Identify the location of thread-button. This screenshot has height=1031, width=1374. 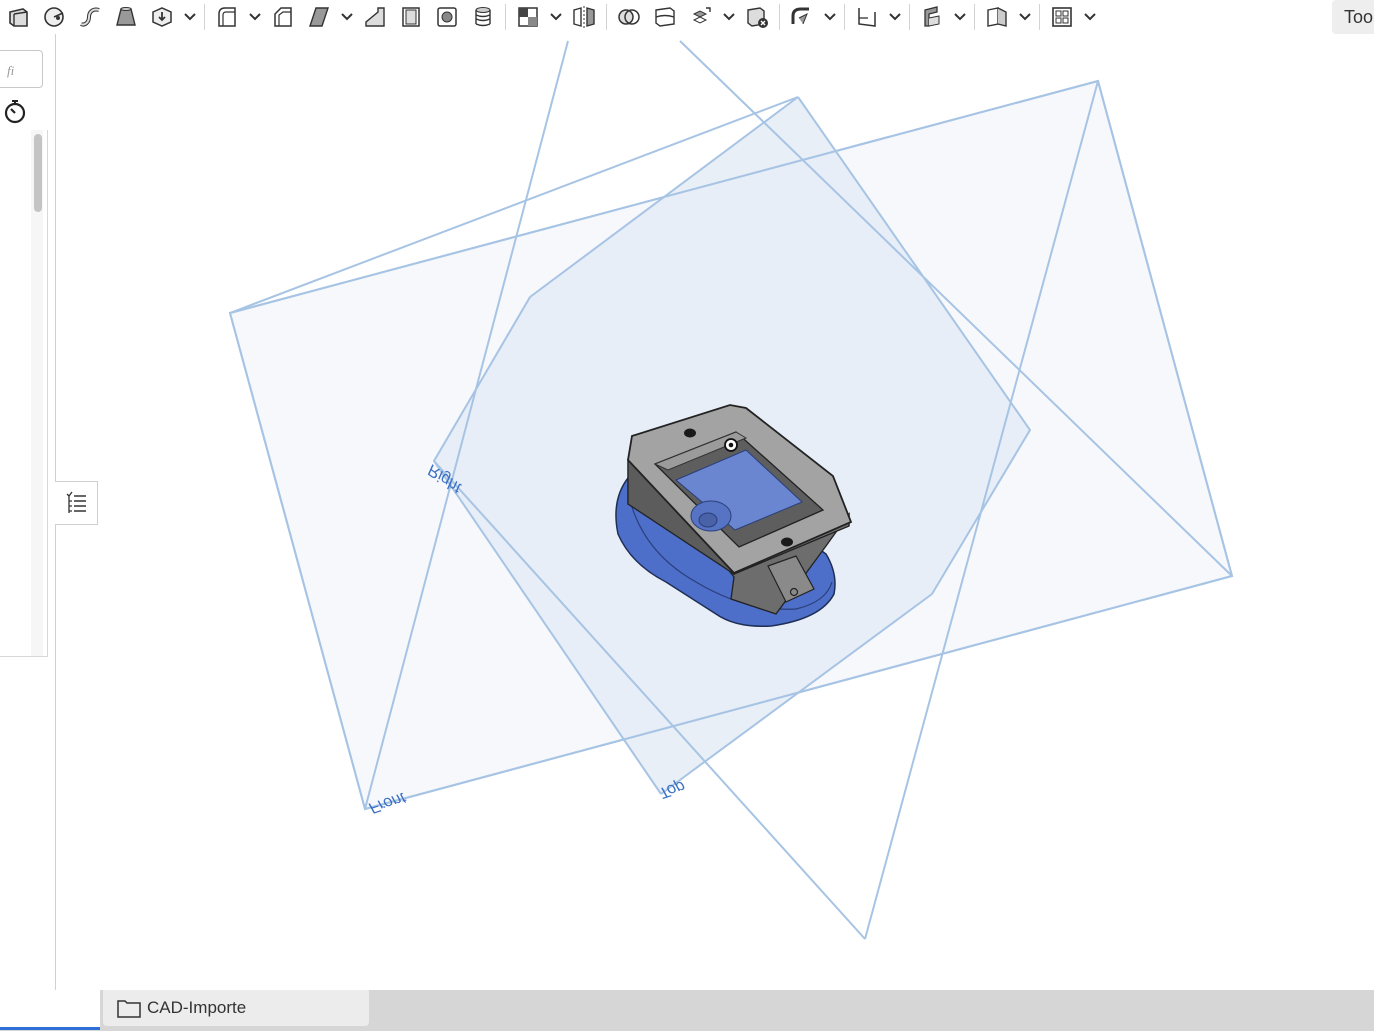
(483, 17).